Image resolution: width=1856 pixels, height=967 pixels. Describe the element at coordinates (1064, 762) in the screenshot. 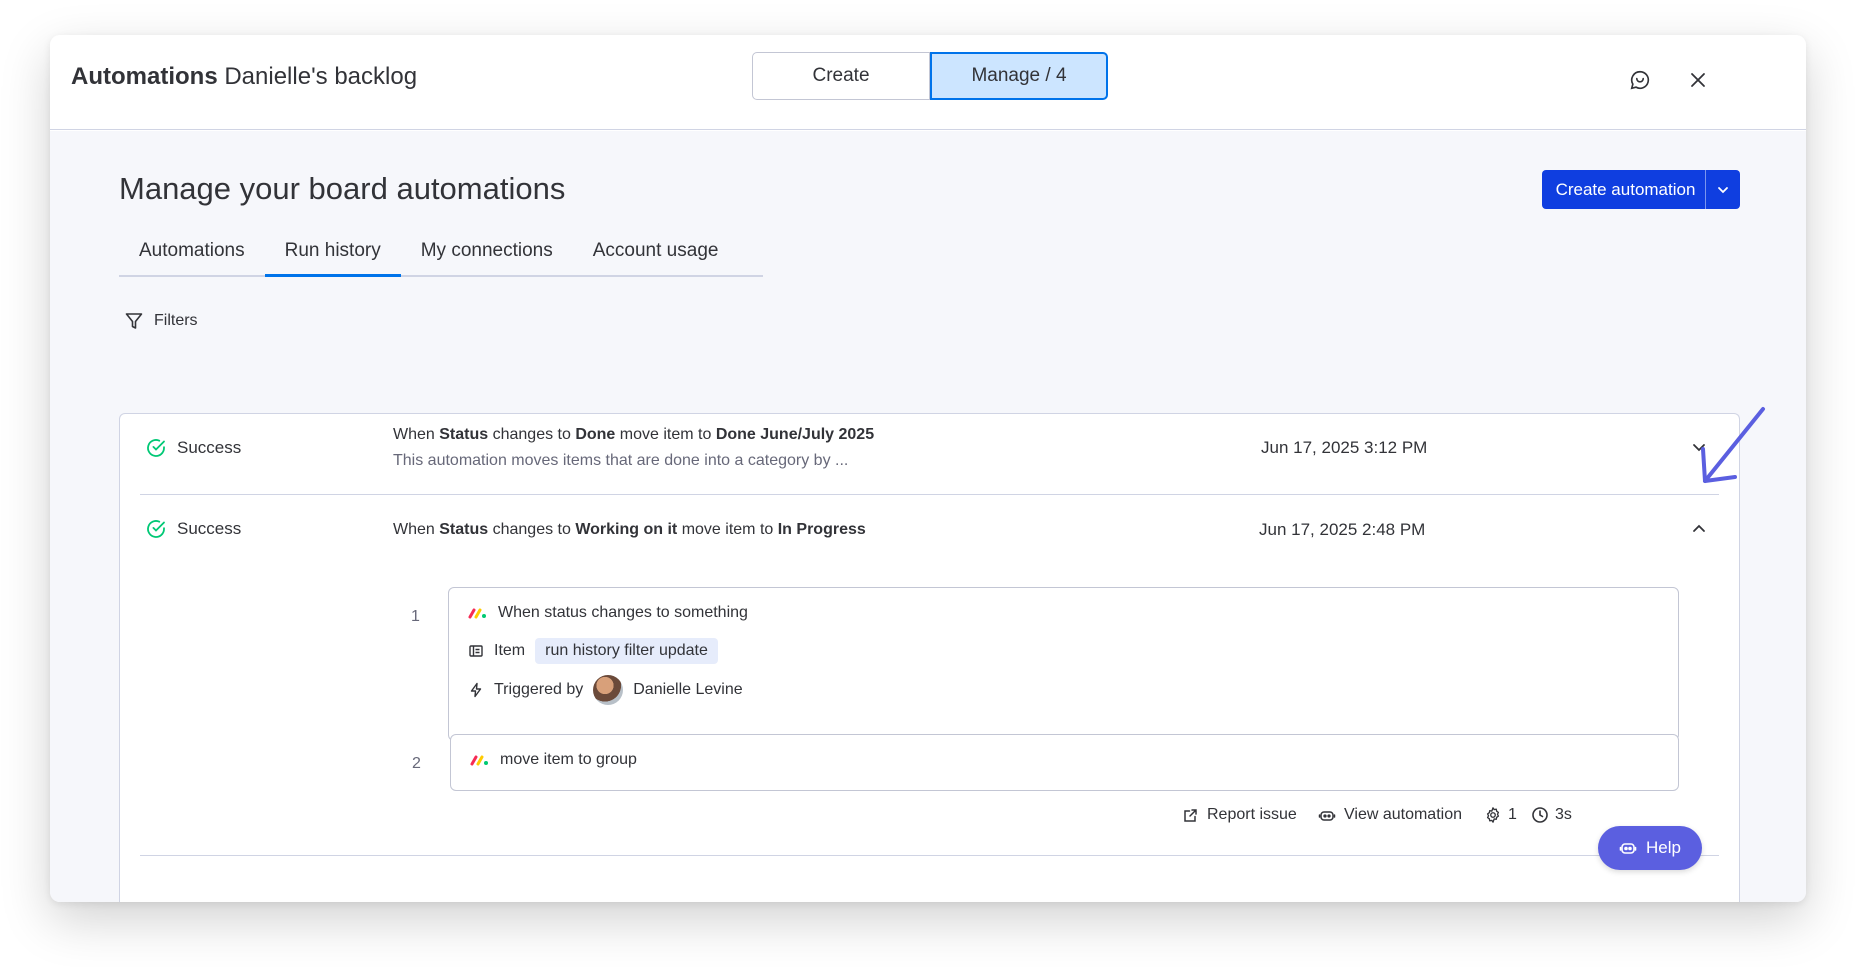

I see `step-action-card: move item to group` at that location.